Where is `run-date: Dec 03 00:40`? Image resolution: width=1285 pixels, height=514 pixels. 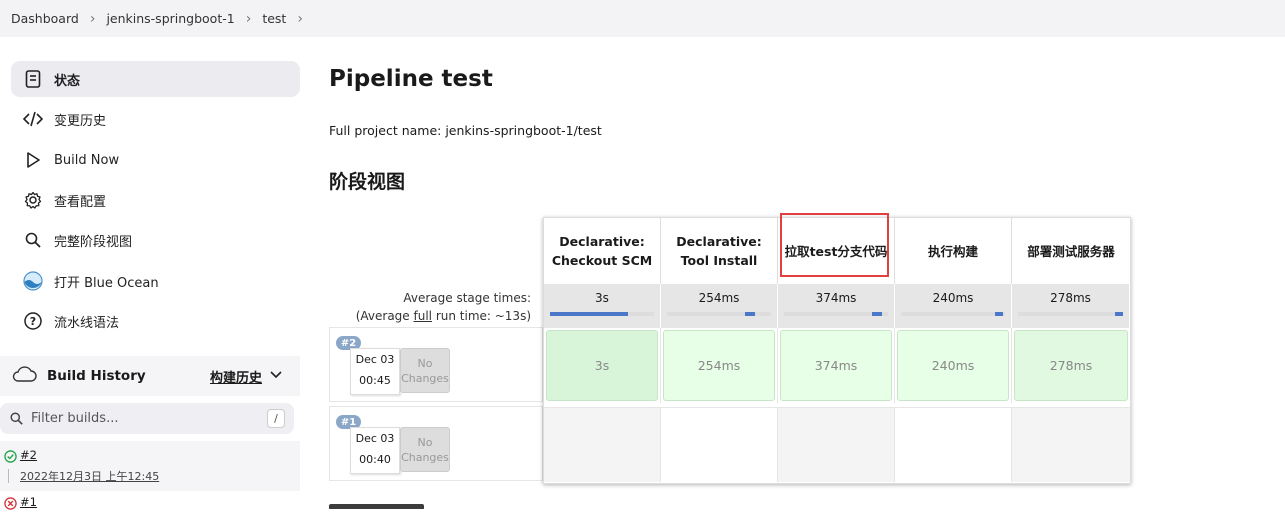 run-date: Dec 03 00:40 is located at coordinates (375, 450).